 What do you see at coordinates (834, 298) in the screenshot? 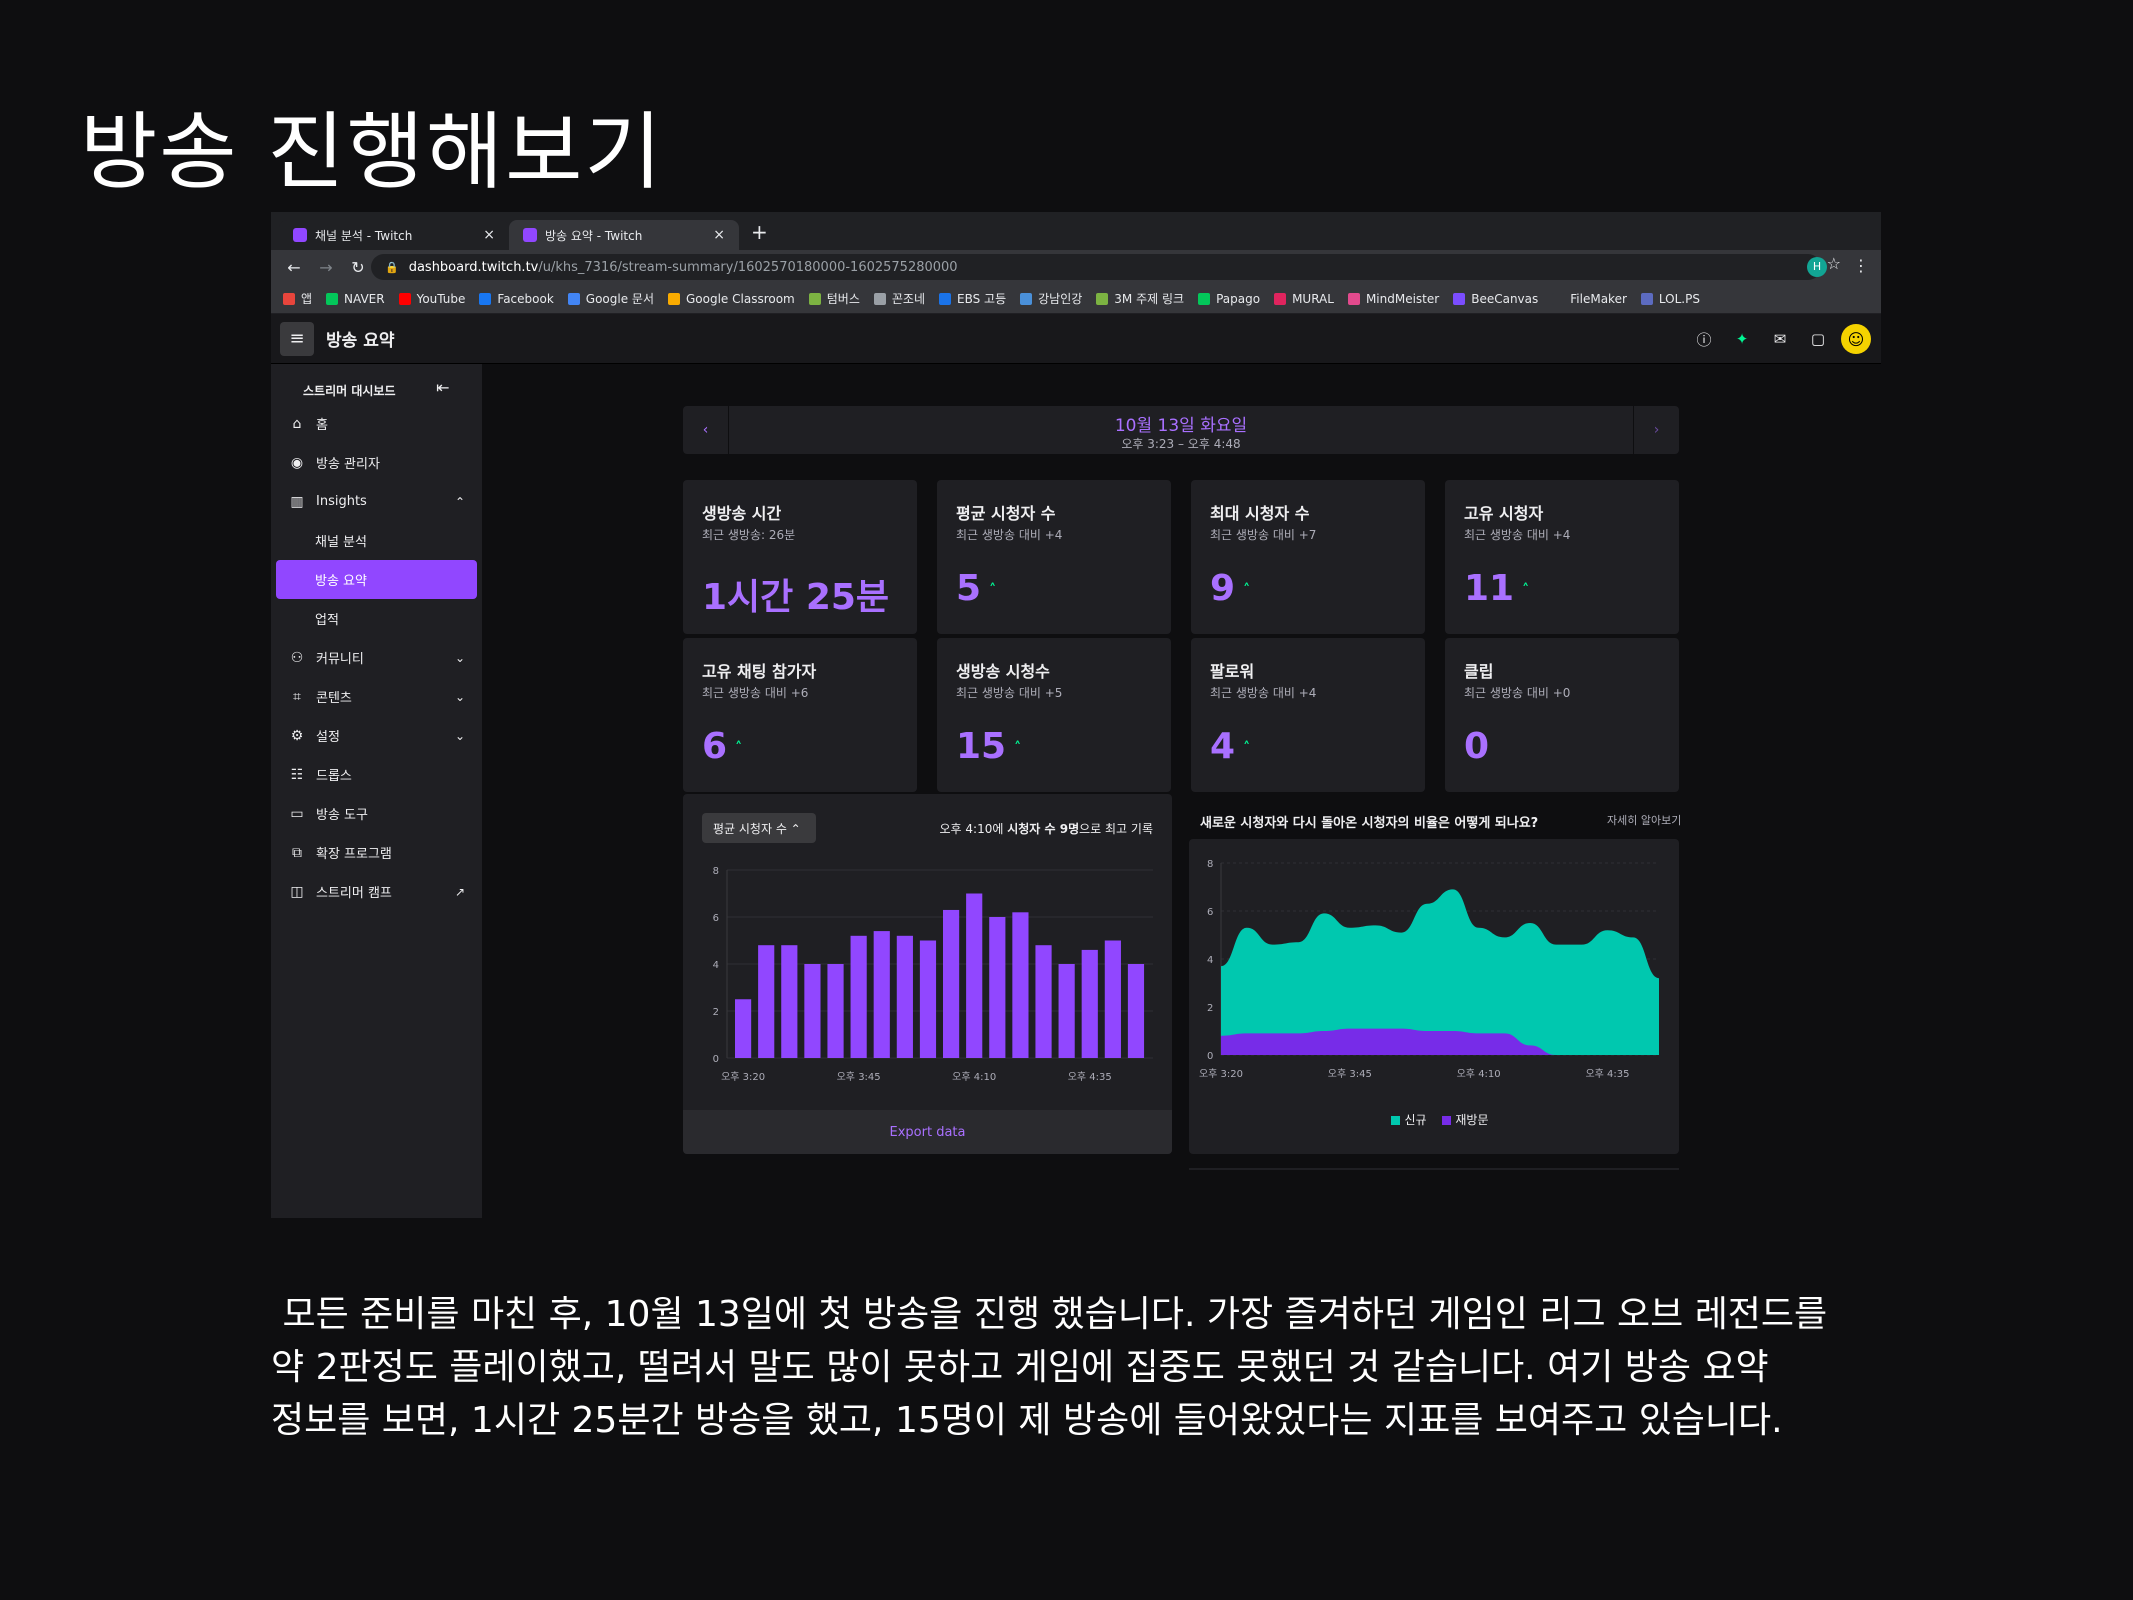
I see `bookmark-item: 텀버스` at bounding box center [834, 298].